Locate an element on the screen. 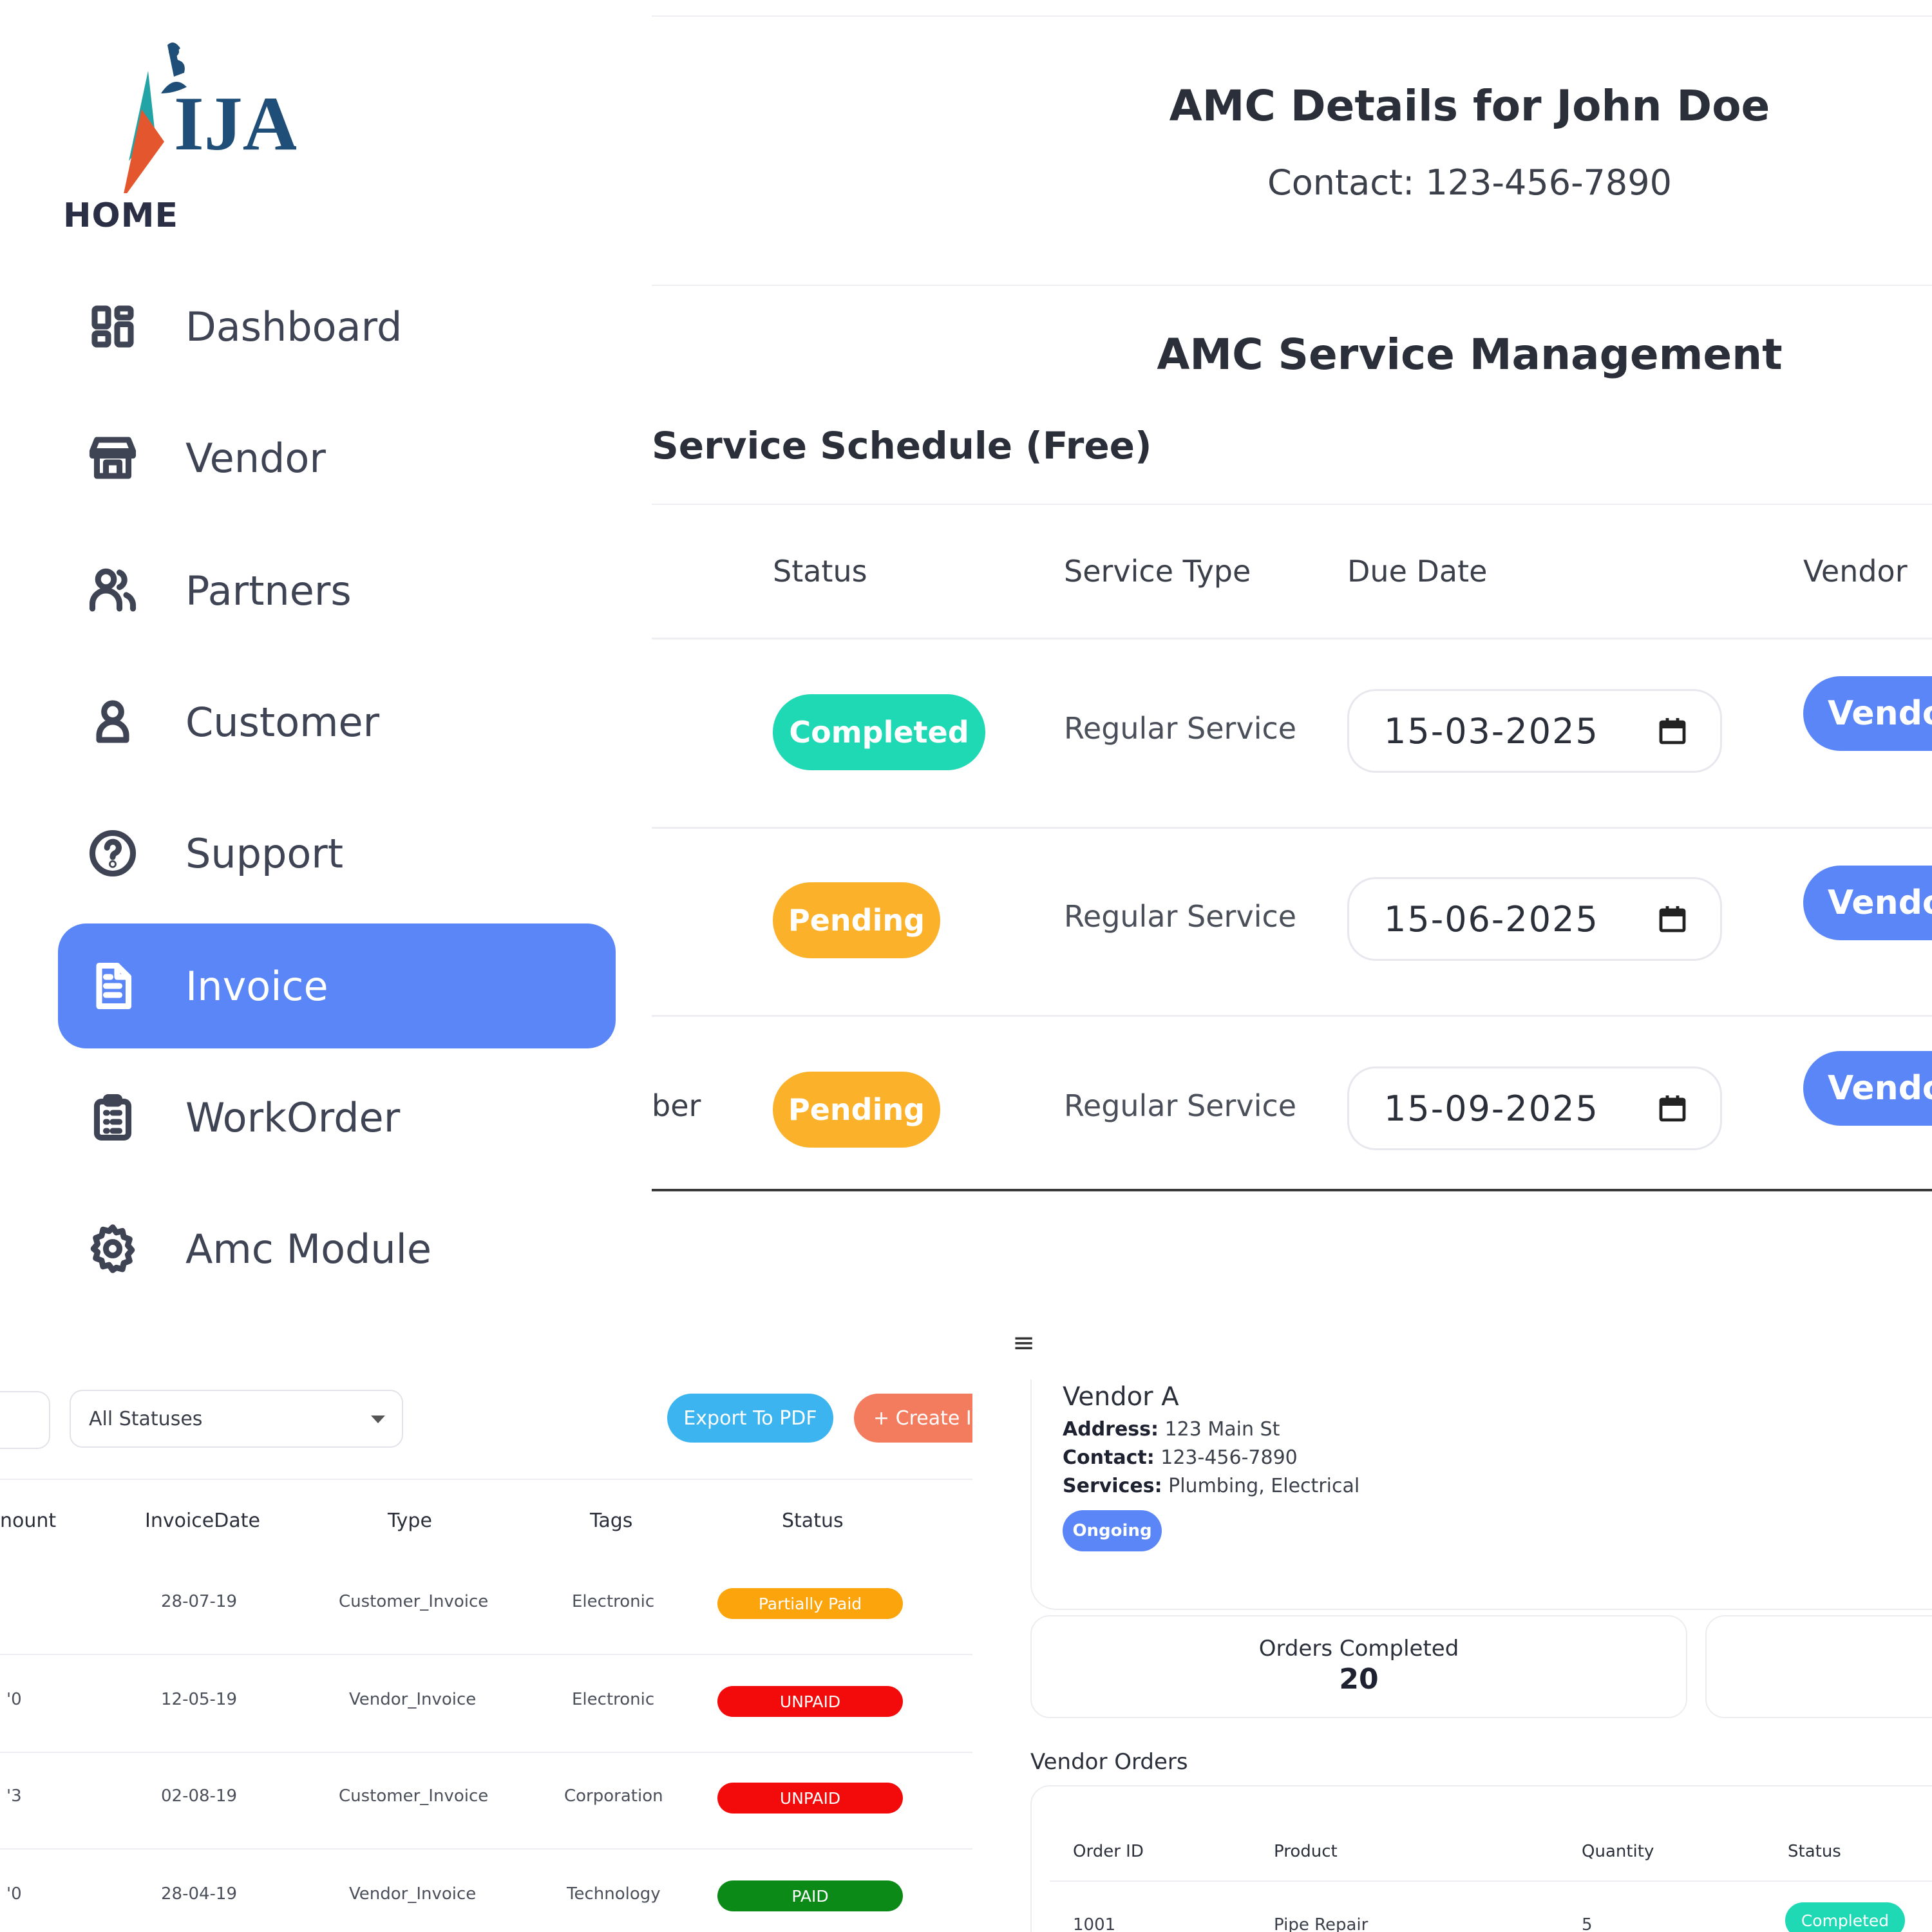 This screenshot has width=1932, height=1932. sidebar-item-label: Customer is located at coordinates (282, 722).